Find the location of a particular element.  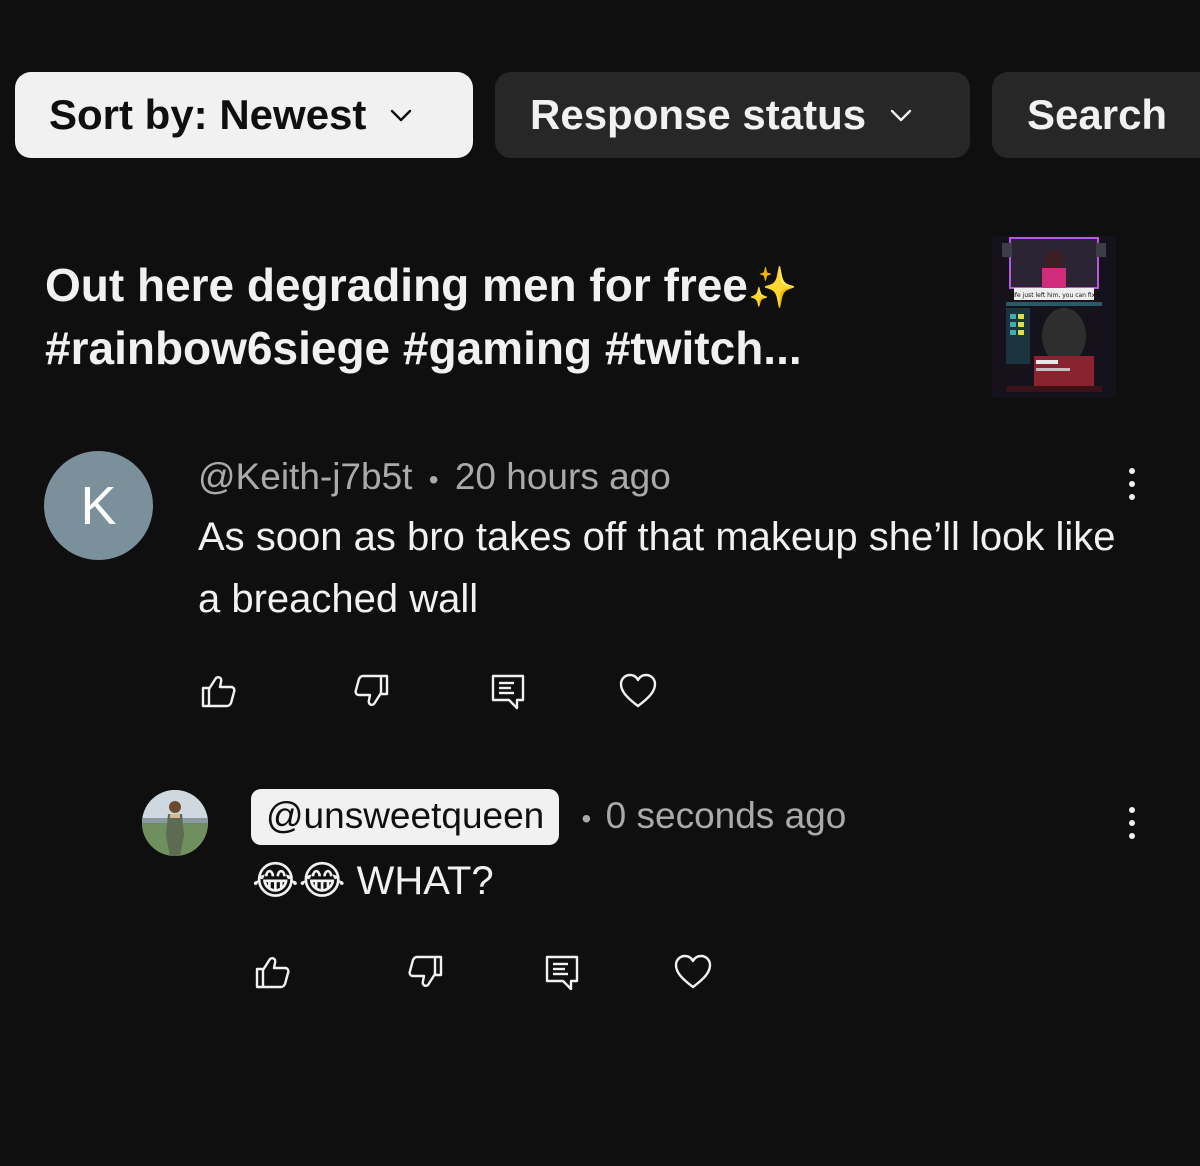

reply-author-chip: @unsweetqueen is located at coordinates (405, 817).